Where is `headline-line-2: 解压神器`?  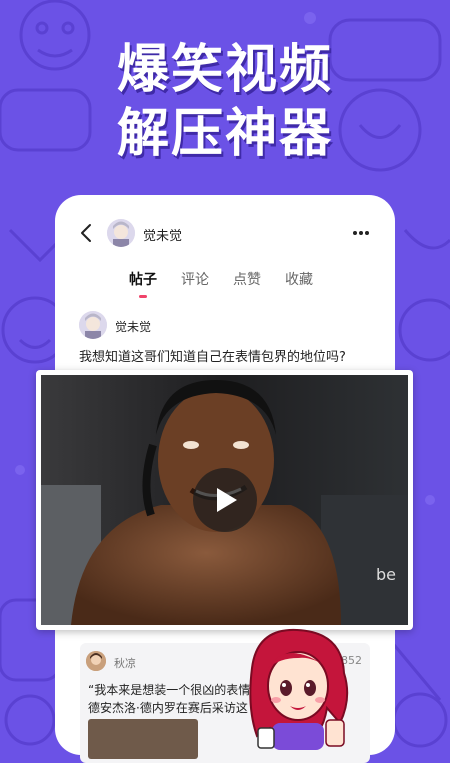 headline-line-2: 解压神器 is located at coordinates (224, 134).